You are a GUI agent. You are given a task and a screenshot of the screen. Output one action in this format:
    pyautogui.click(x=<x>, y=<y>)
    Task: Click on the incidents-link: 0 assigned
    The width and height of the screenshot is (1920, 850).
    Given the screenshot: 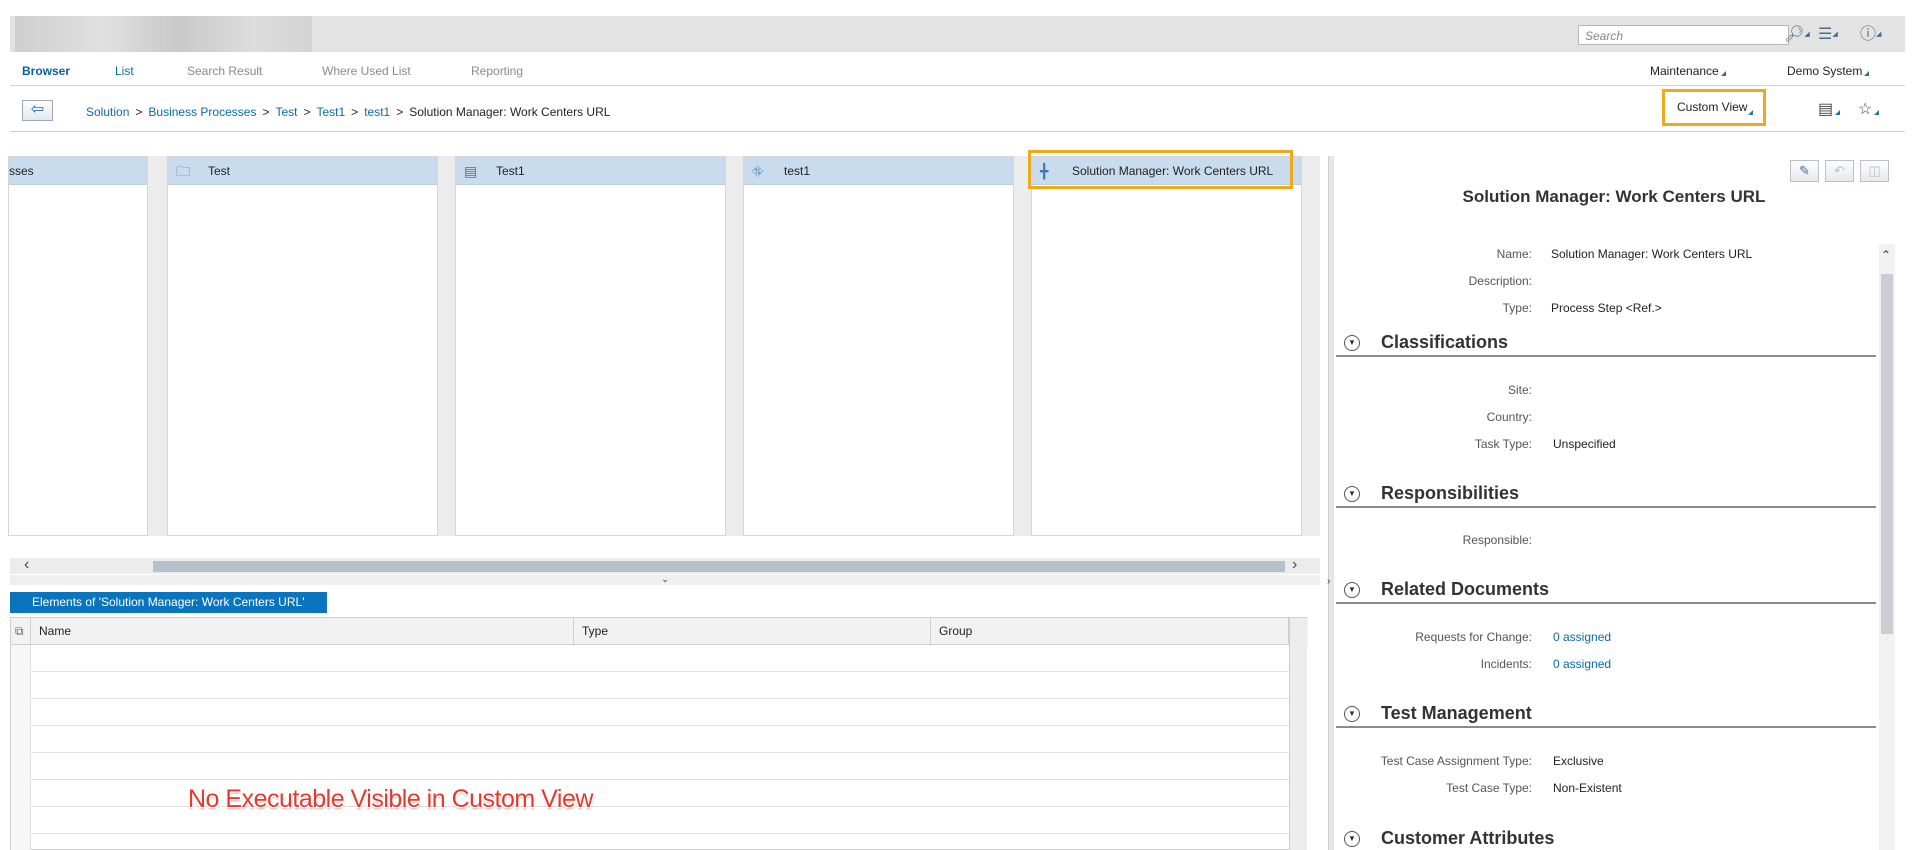 What is the action you would take?
    pyautogui.click(x=1582, y=664)
    